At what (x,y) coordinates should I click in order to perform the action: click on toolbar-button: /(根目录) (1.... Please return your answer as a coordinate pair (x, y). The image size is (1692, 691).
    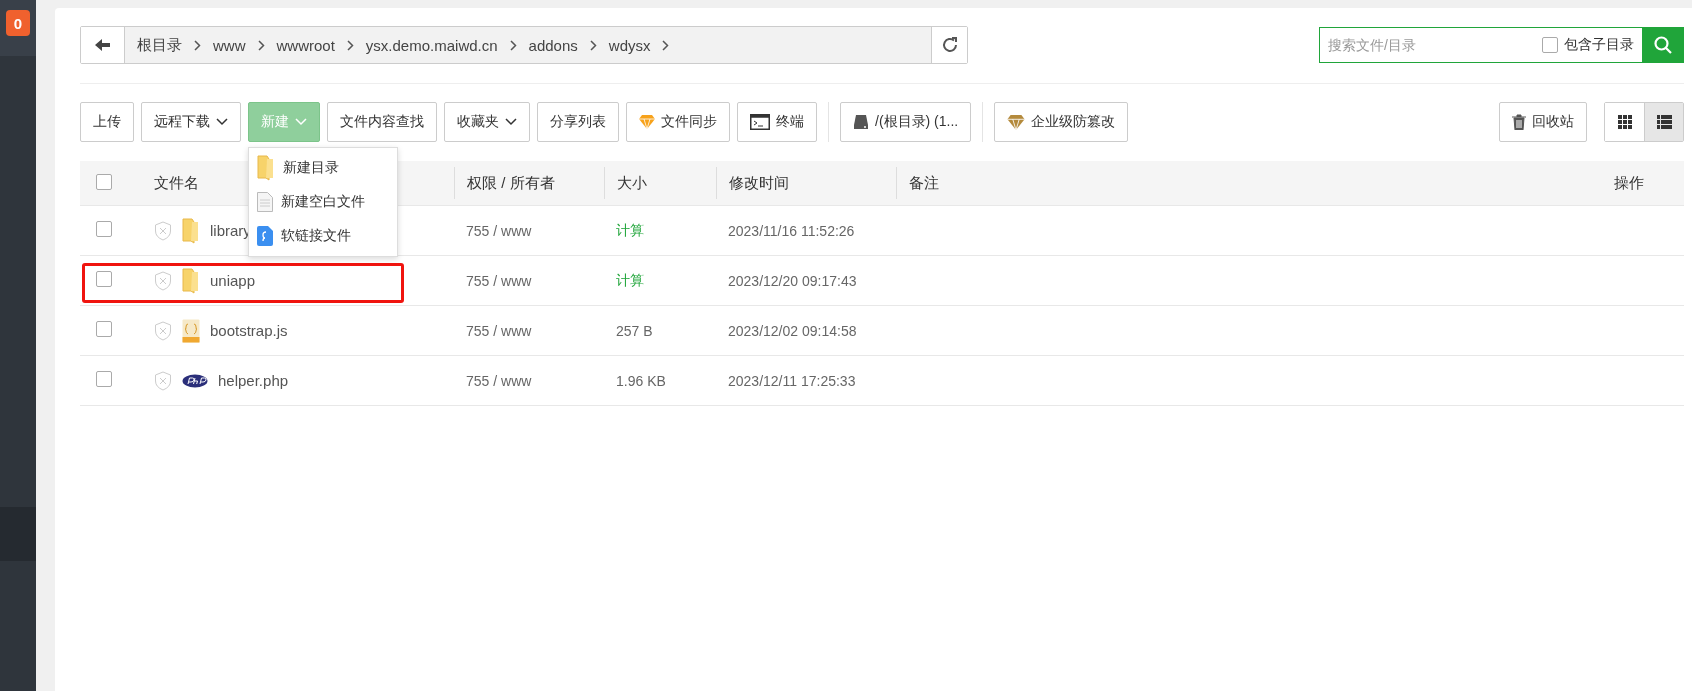
    Looking at the image, I should click on (906, 122).